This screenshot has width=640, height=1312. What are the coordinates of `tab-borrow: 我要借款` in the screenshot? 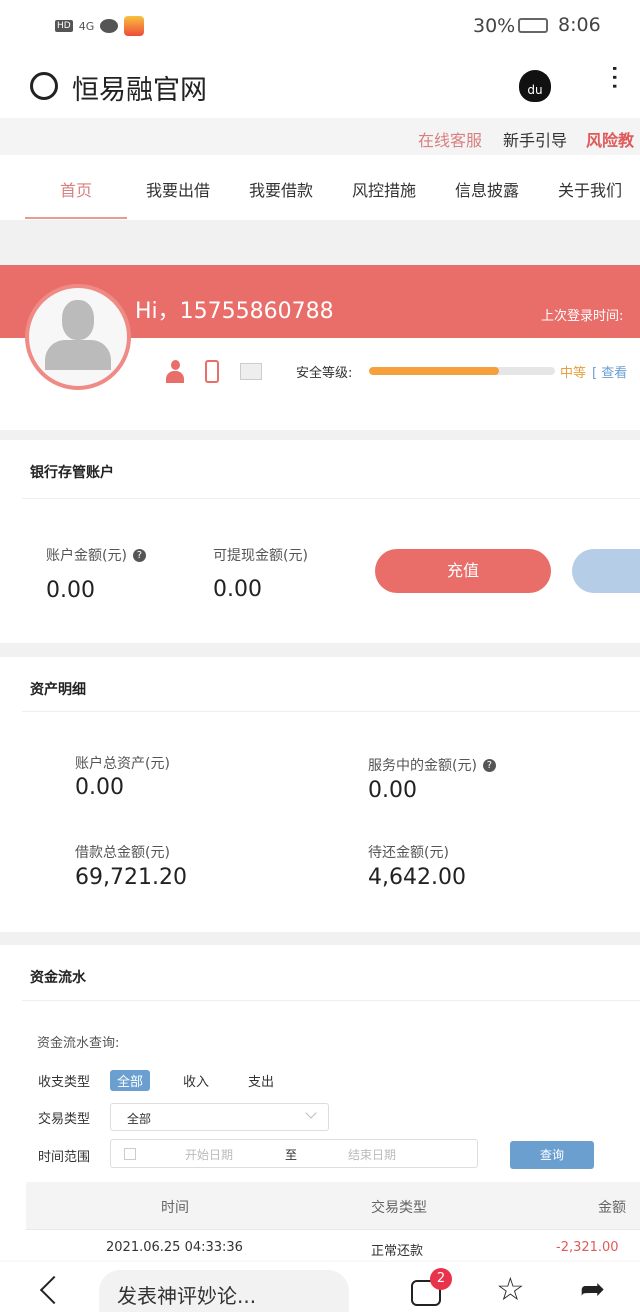 It's located at (281, 189).